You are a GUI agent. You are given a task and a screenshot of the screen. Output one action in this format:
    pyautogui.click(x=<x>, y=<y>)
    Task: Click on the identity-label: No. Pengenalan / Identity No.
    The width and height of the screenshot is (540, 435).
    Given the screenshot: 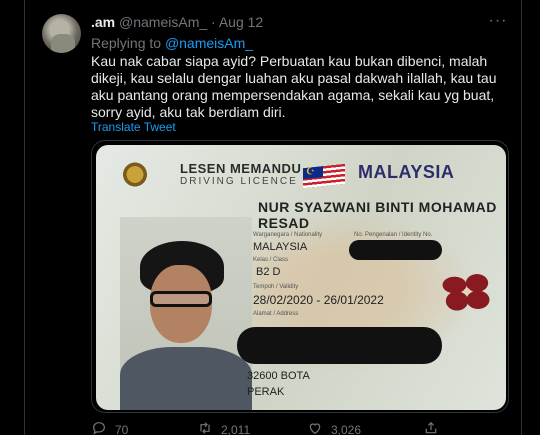 What is the action you would take?
    pyautogui.click(x=393, y=235)
    